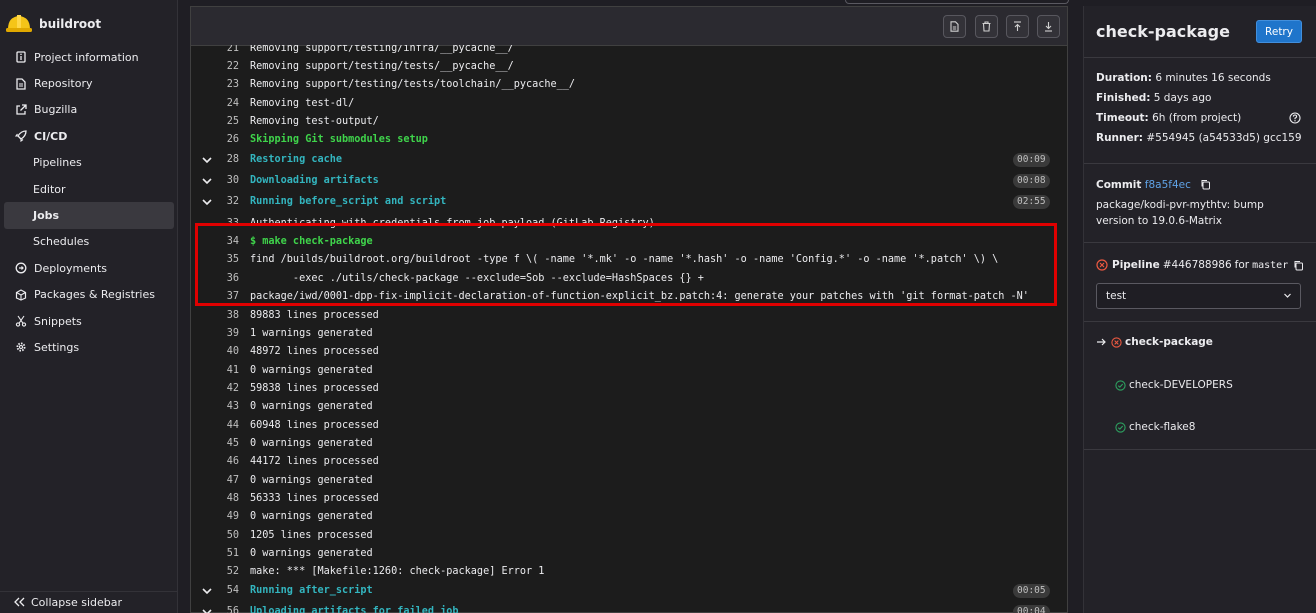 This screenshot has width=1316, height=613. What do you see at coordinates (1168, 185) in the screenshot?
I see `commit-sha-link: f8a5f4ec` at bounding box center [1168, 185].